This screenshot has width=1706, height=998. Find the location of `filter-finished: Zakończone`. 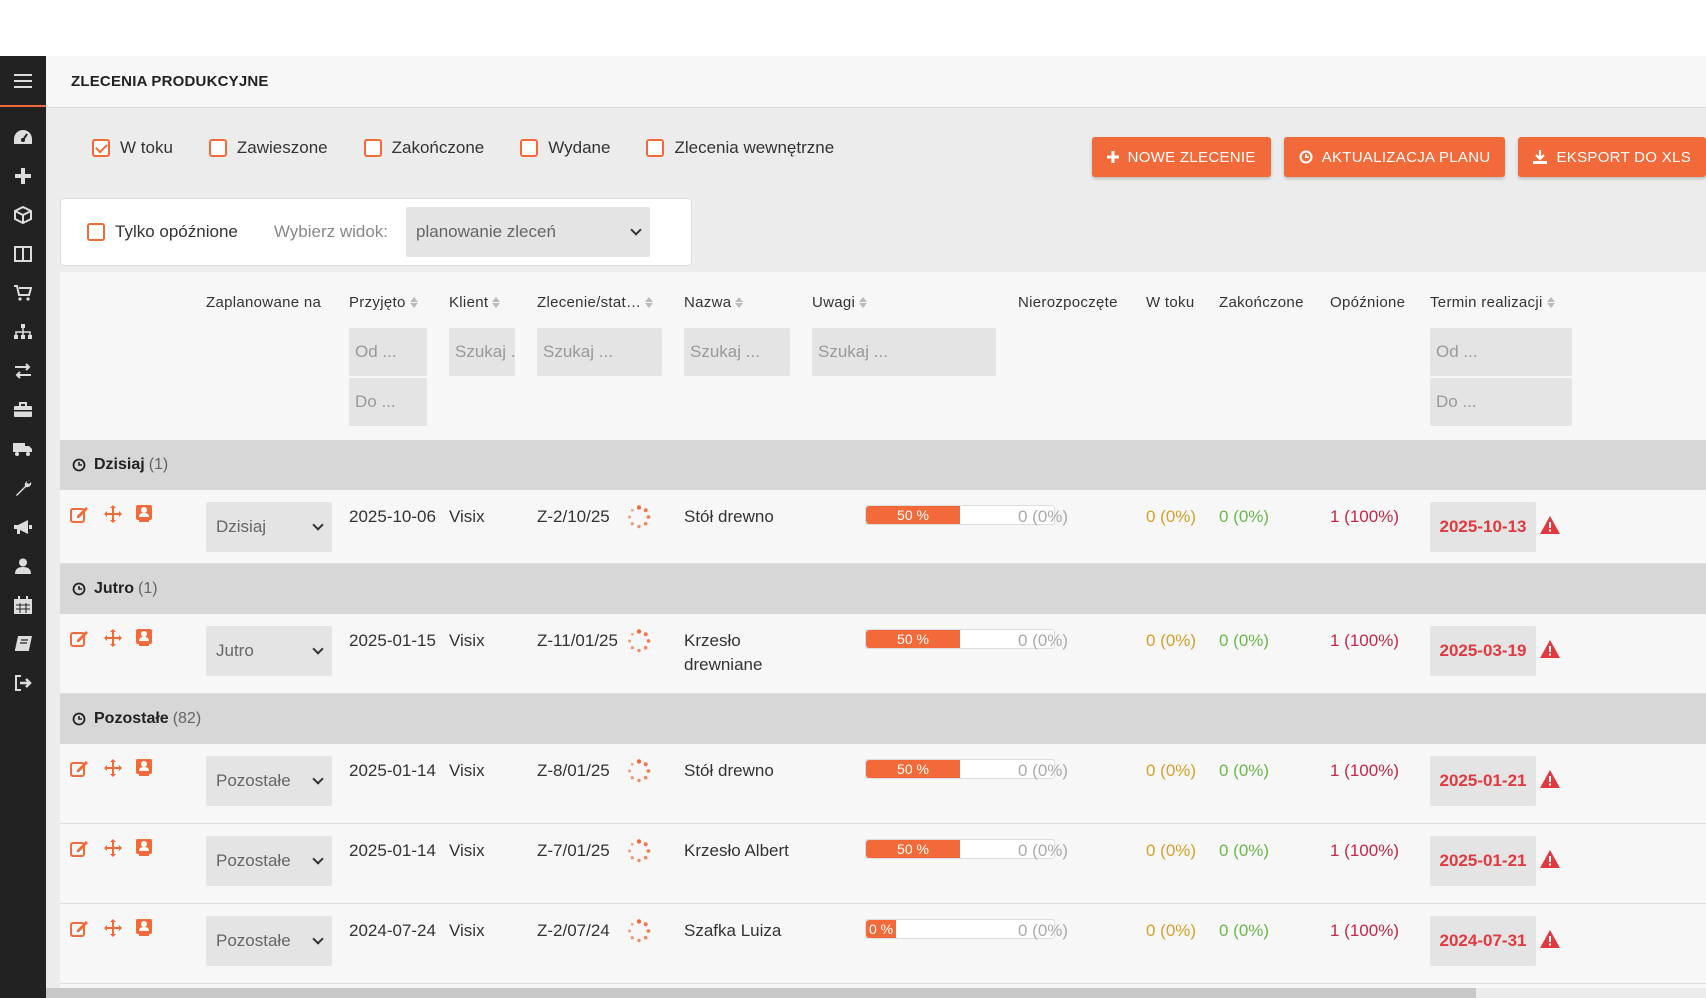

filter-finished: Zakończone is located at coordinates (423, 148).